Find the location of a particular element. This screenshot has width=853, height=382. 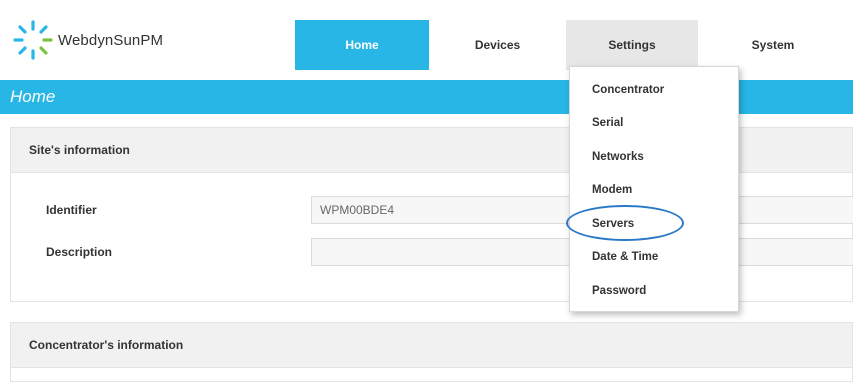

concentrator-information-header: Concentrator's information is located at coordinates (431, 345).